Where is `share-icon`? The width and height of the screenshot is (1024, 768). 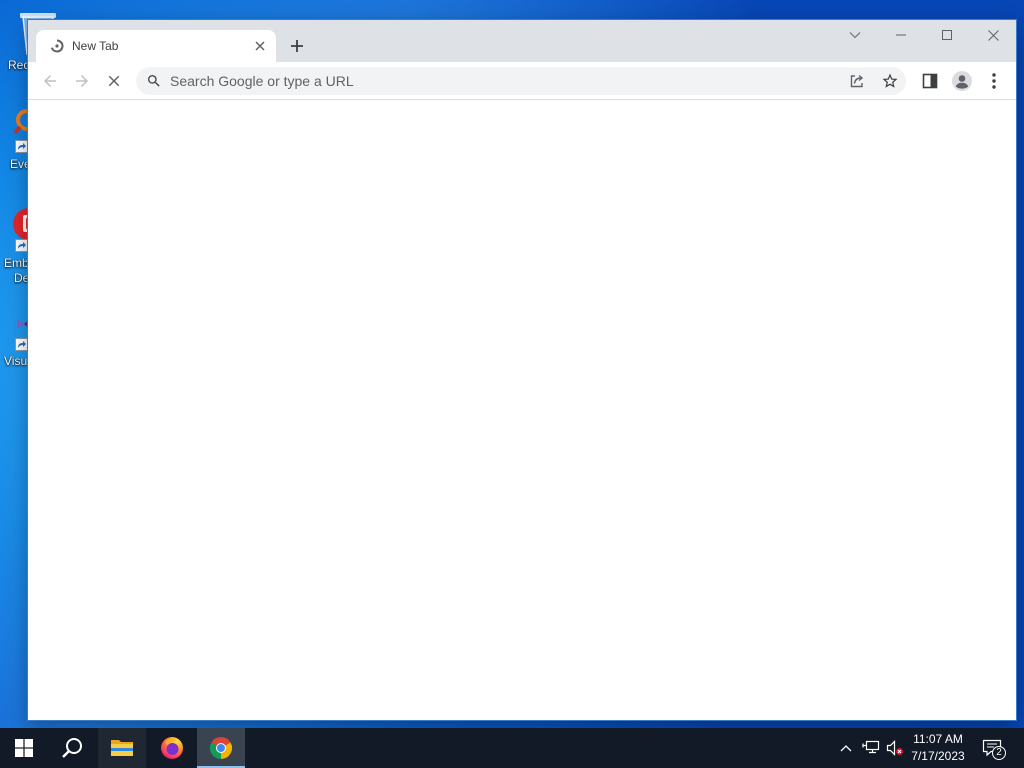 share-icon is located at coordinates (857, 81).